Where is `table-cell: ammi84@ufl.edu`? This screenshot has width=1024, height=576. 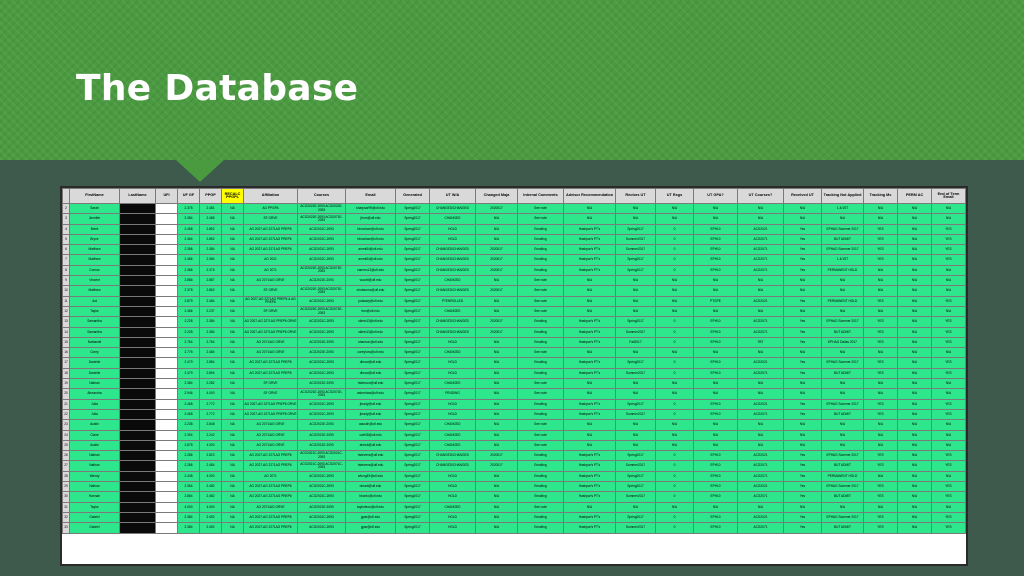 table-cell: ammi84@ufl.edu is located at coordinates (370, 260).